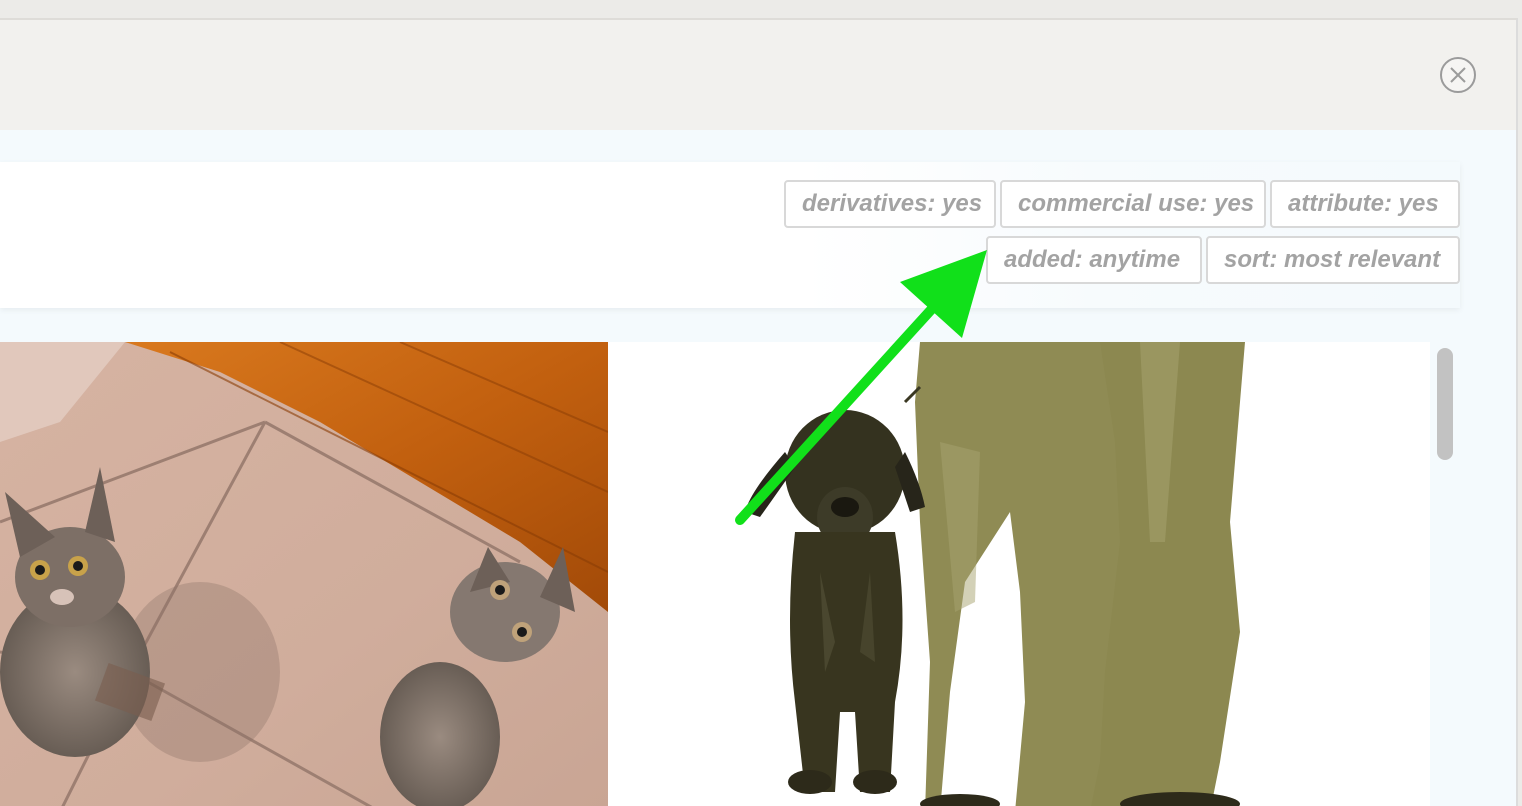 The width and height of the screenshot is (1522, 806). What do you see at coordinates (1094, 260) in the screenshot?
I see `filter-added: added: anytime` at bounding box center [1094, 260].